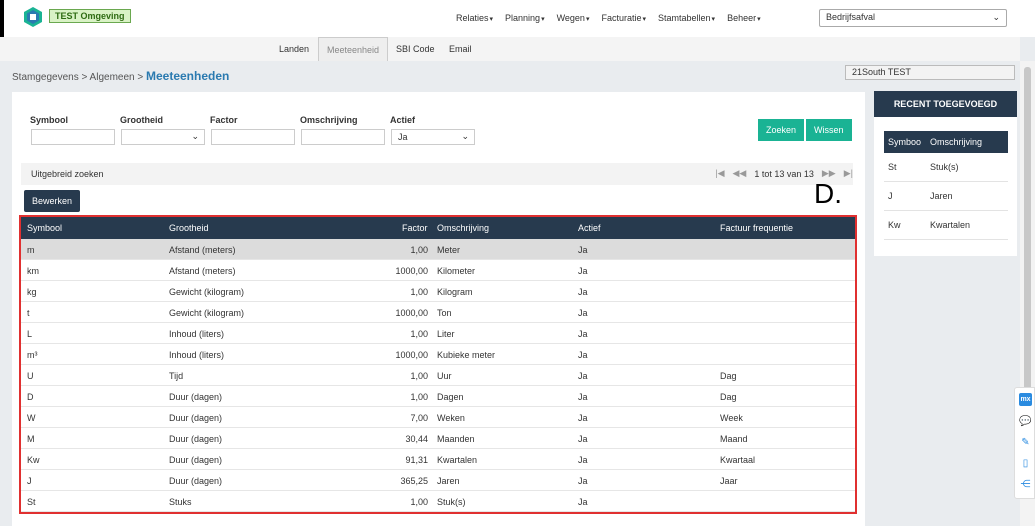 The image size is (1035, 526). What do you see at coordinates (438, 291) in the screenshot?
I see `table-row: kg Gewicht (kilogram) 1,00 Kilogram Ja` at bounding box center [438, 291].